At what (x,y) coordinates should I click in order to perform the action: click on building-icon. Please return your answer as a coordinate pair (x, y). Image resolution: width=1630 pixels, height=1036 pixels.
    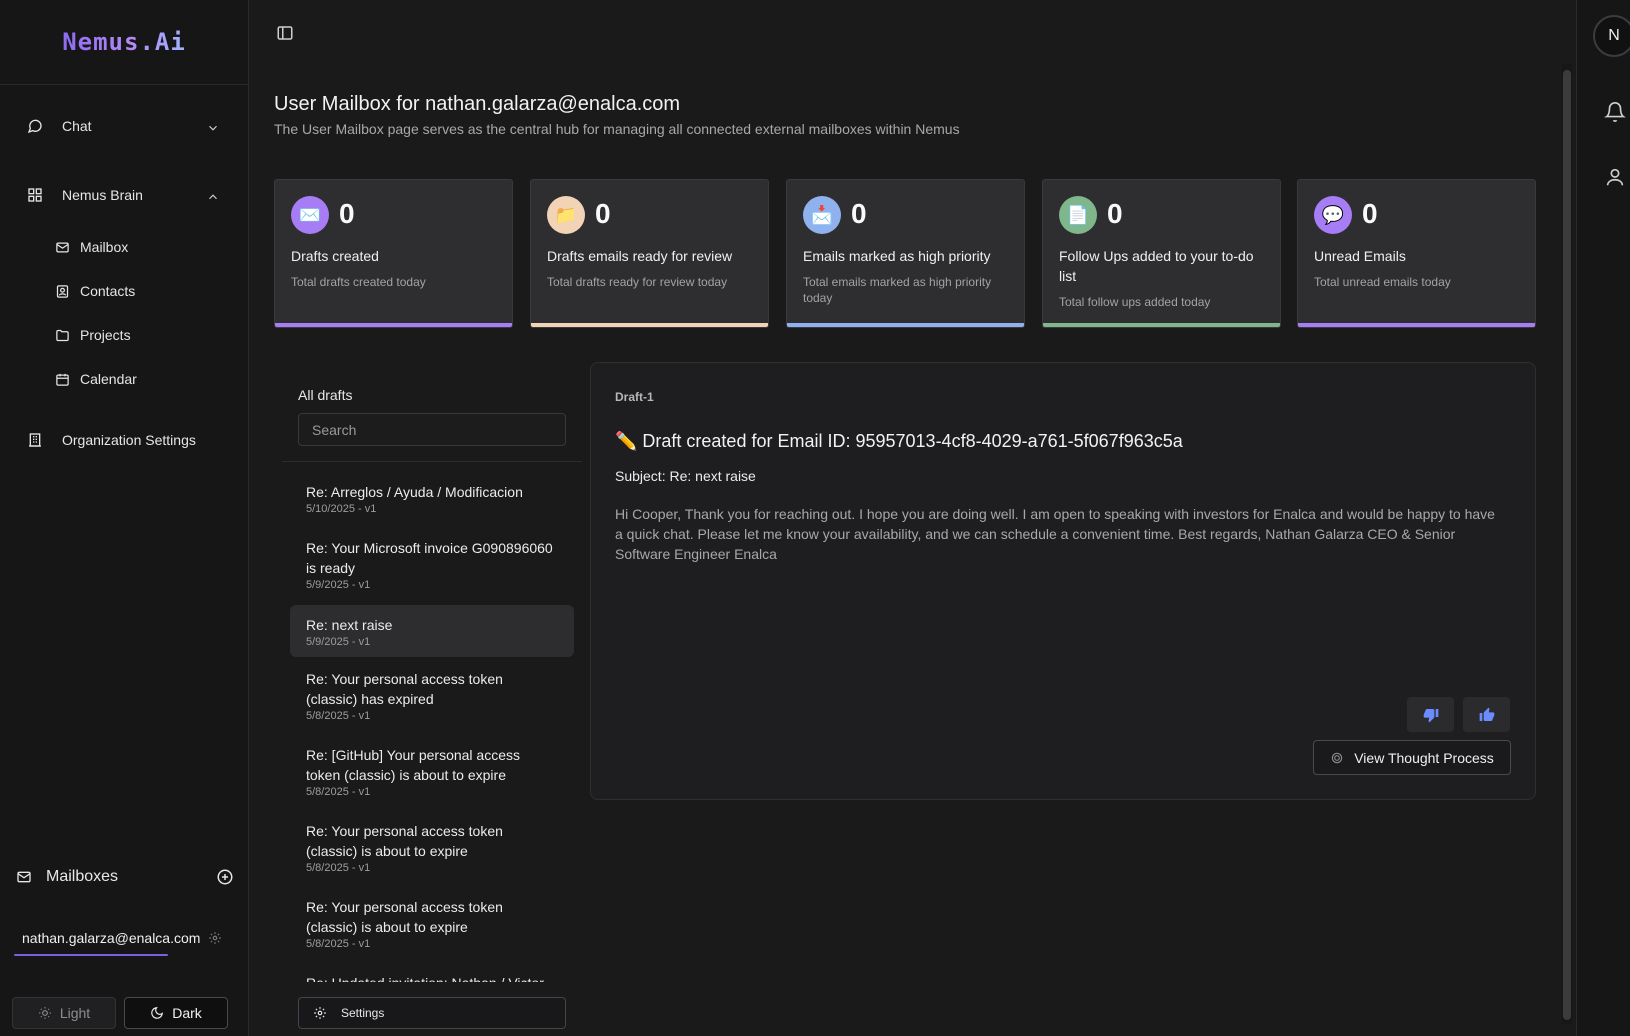
    Looking at the image, I should click on (35, 440).